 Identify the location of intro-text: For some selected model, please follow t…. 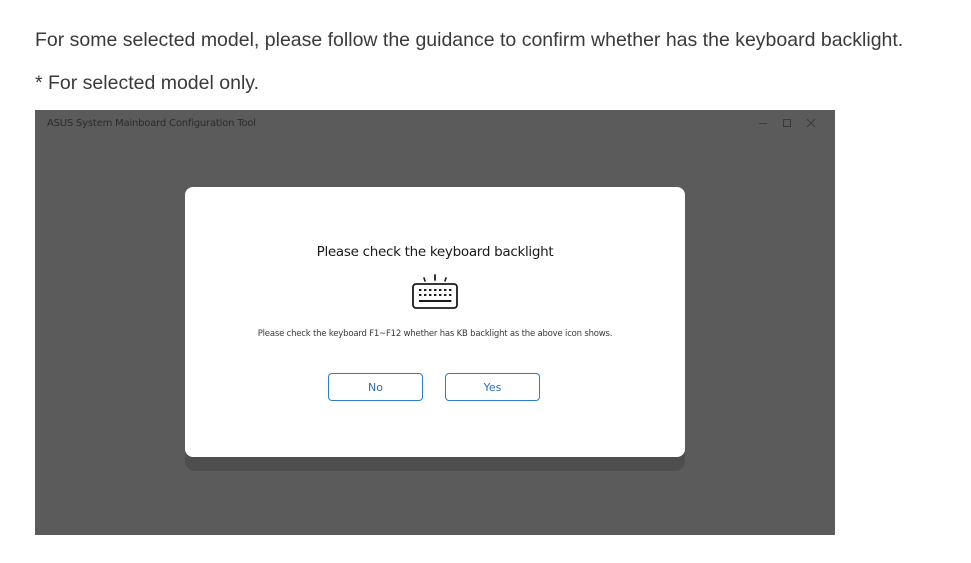
(469, 40).